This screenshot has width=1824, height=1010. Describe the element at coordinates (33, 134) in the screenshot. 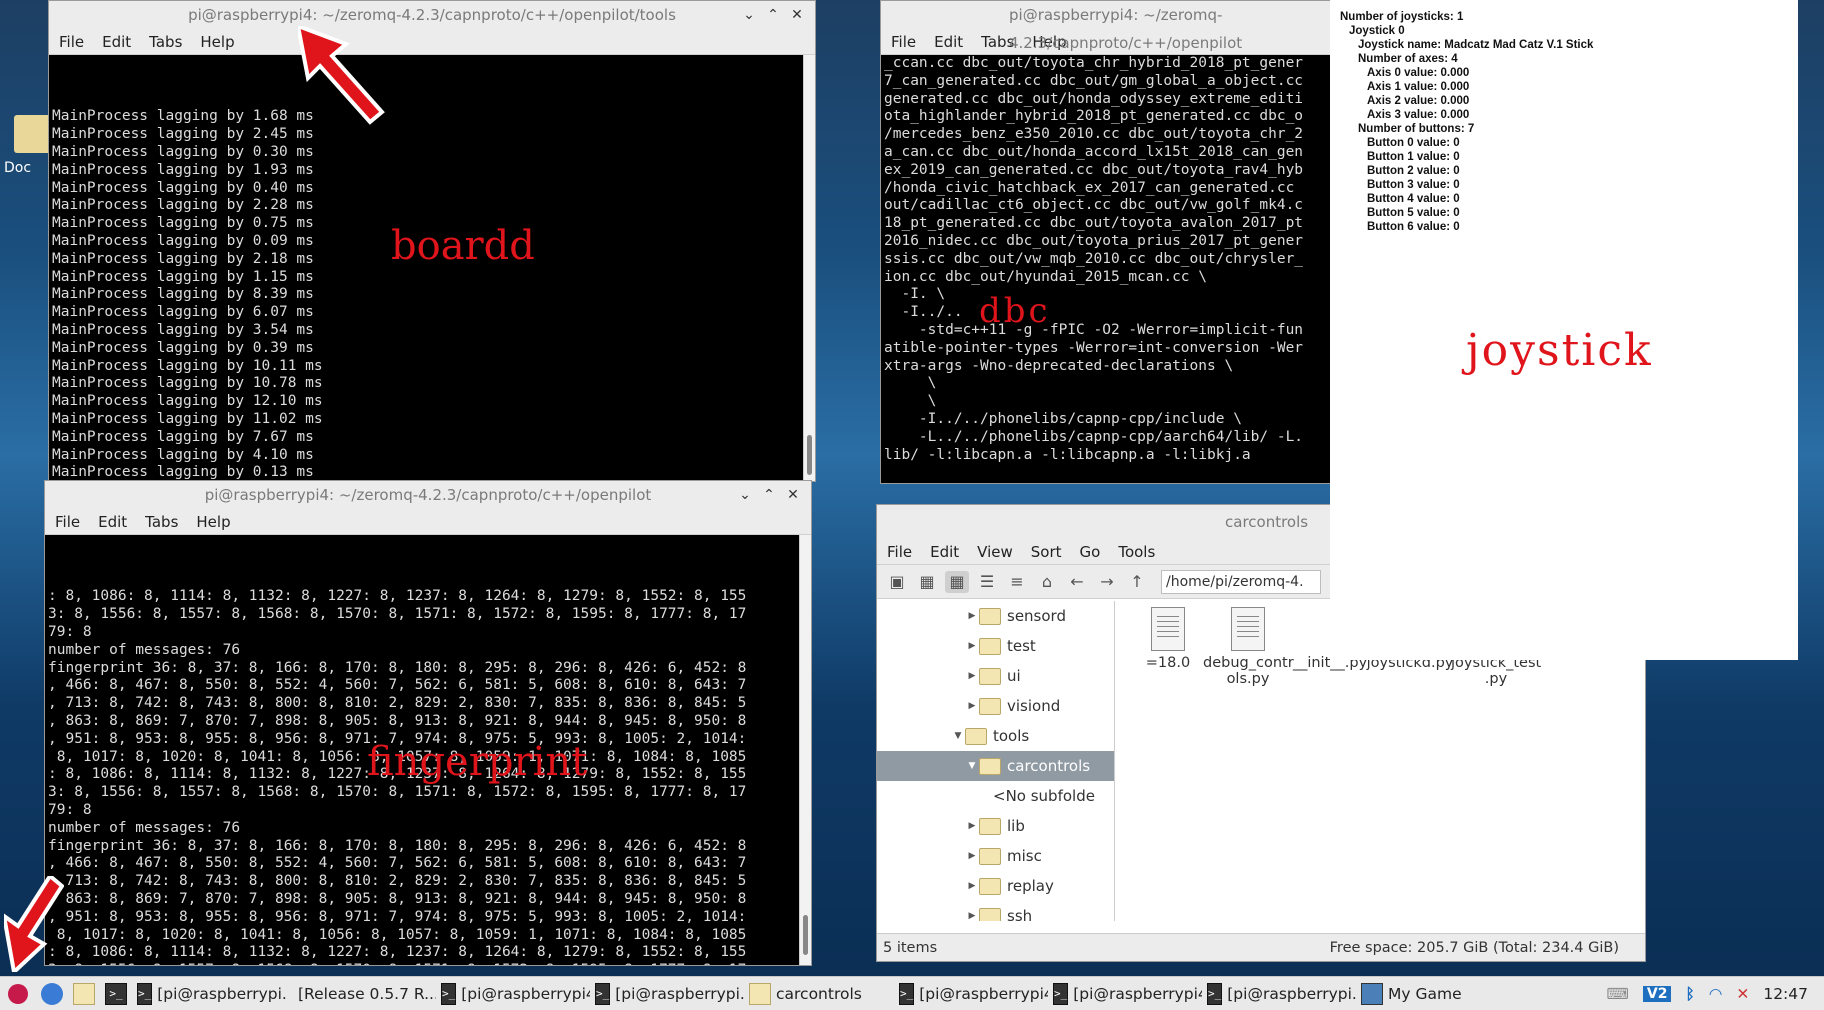

I see `desktop-documents-icon` at that location.